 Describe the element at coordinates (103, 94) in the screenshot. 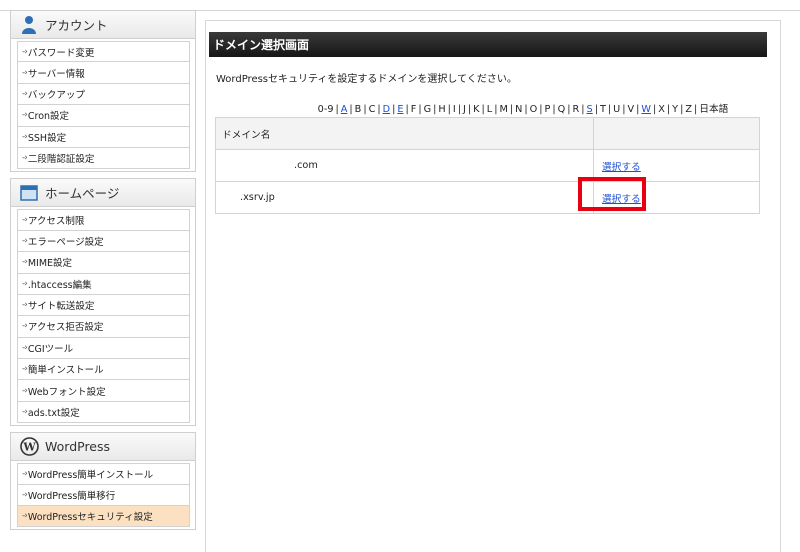

I see `sidebar-item-backup: -› バックアップ` at that location.